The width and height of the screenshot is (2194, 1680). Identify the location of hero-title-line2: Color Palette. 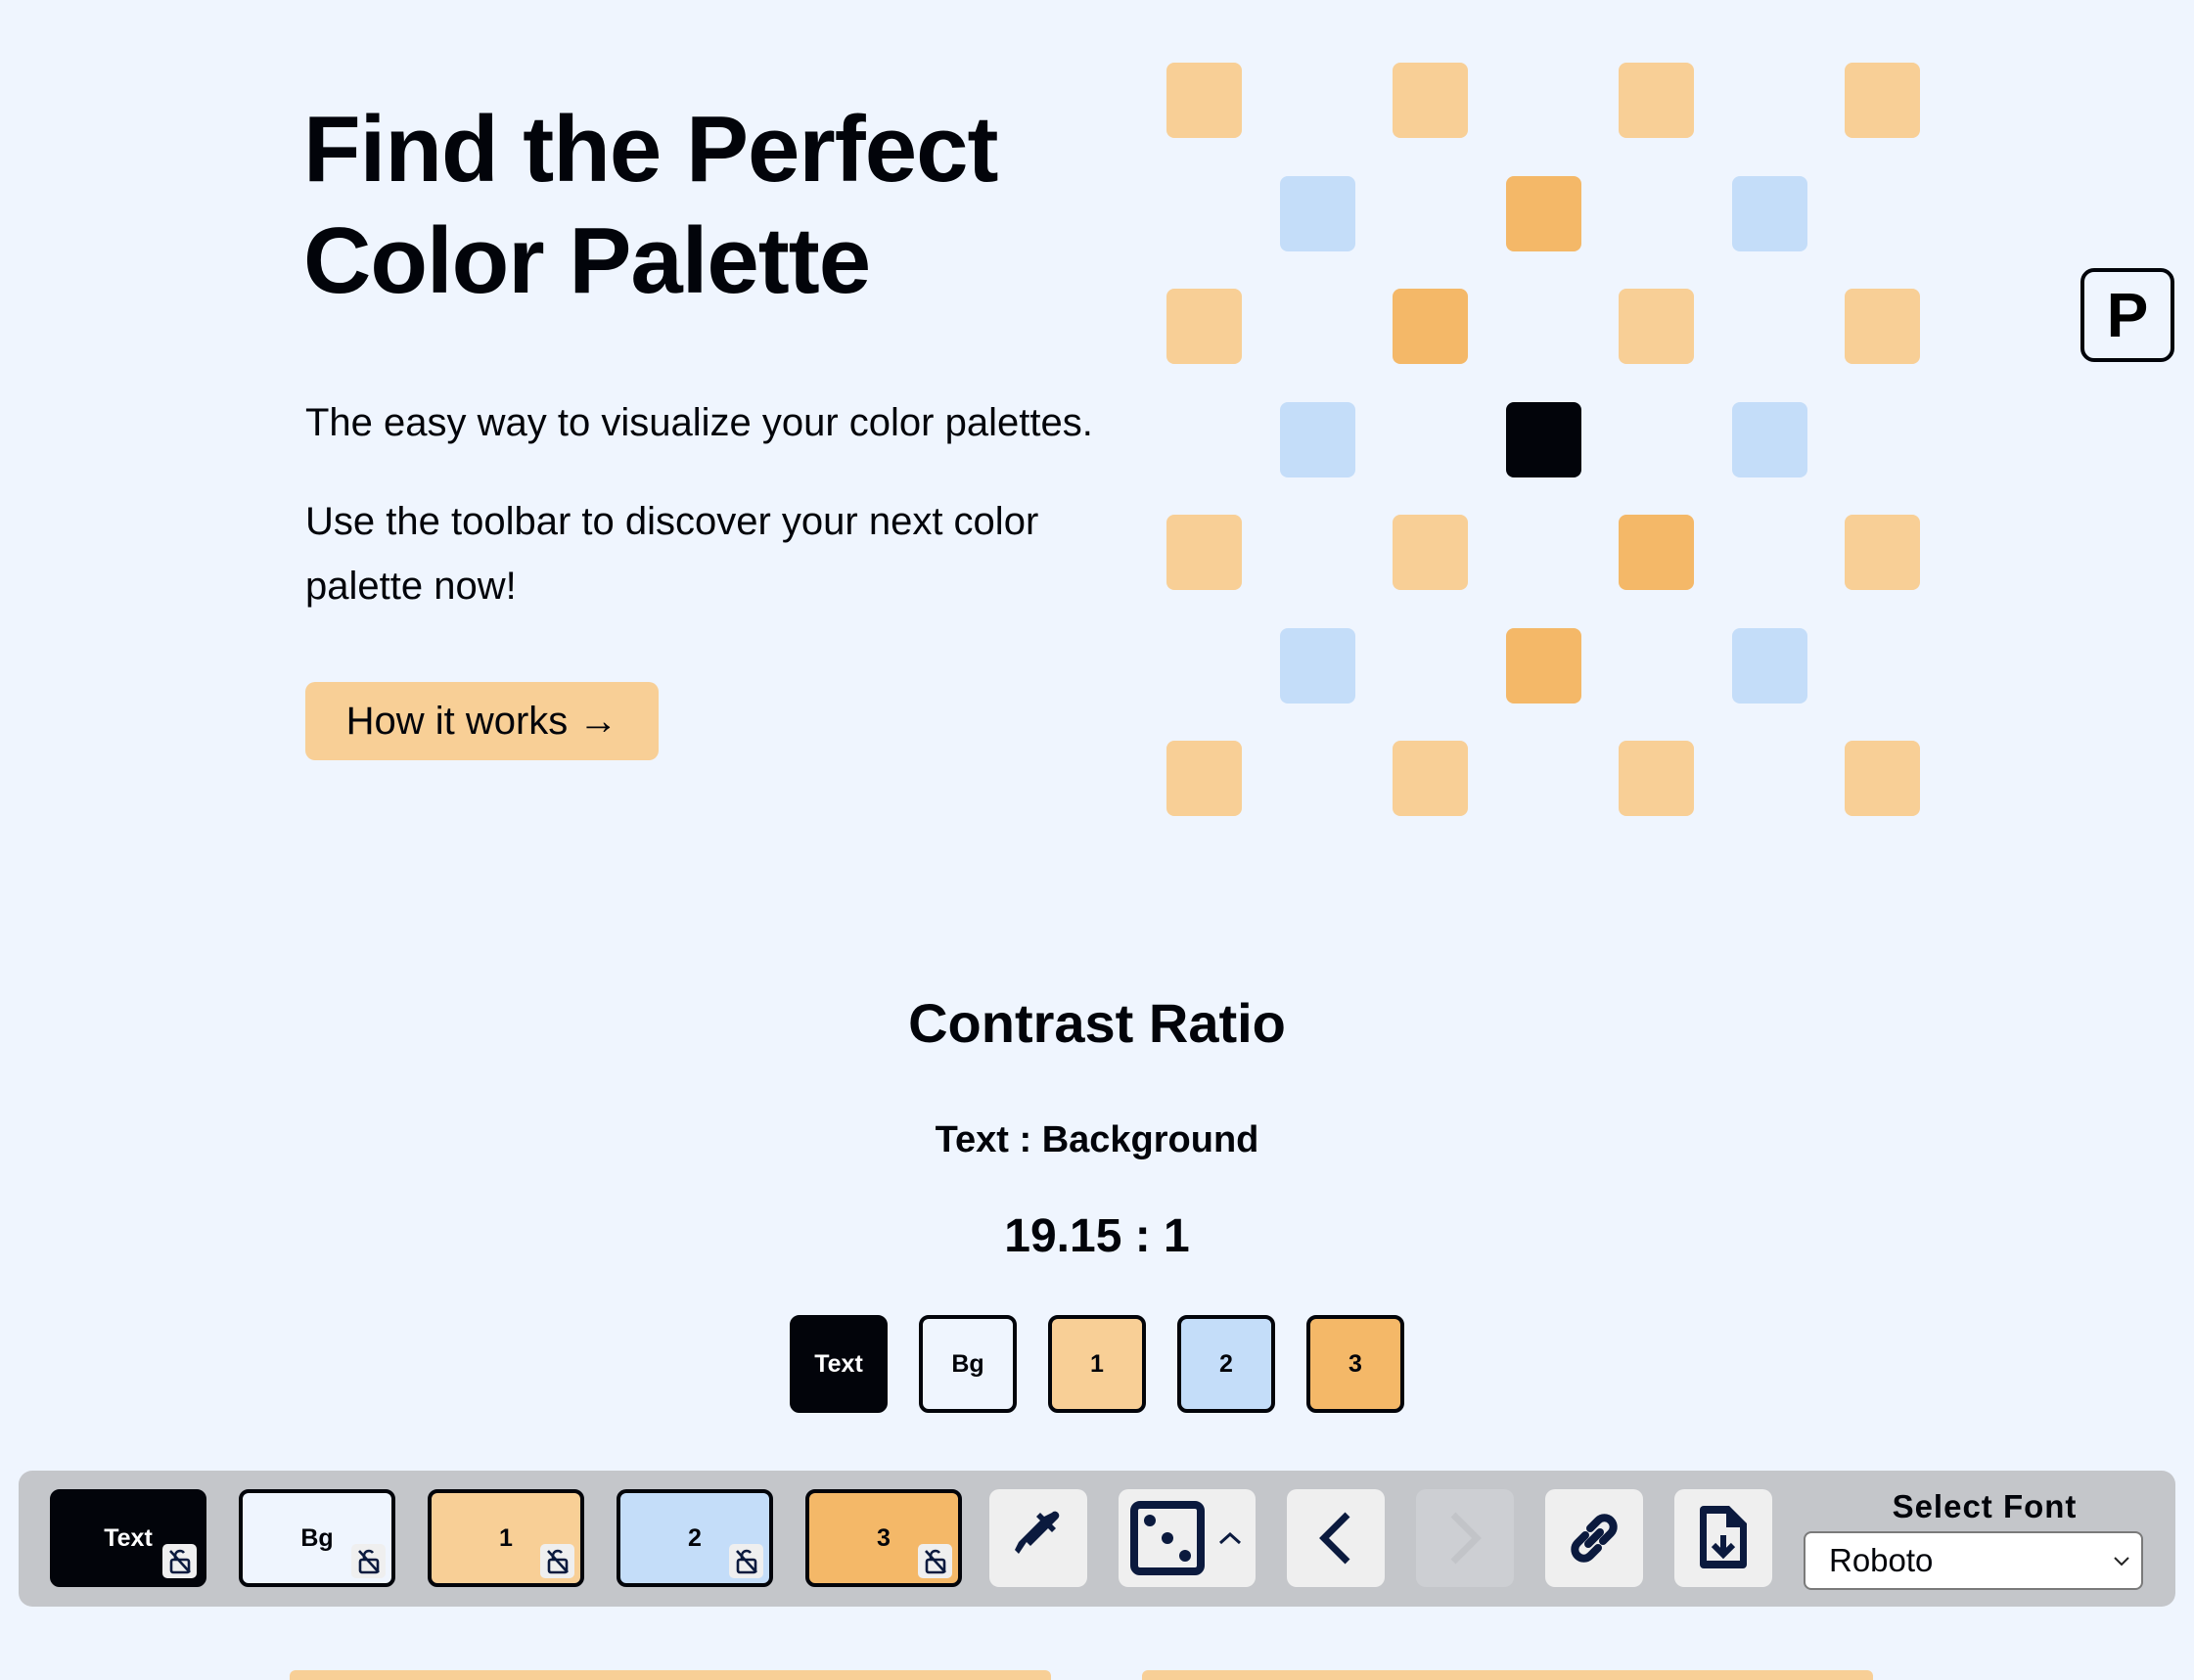
(587, 260).